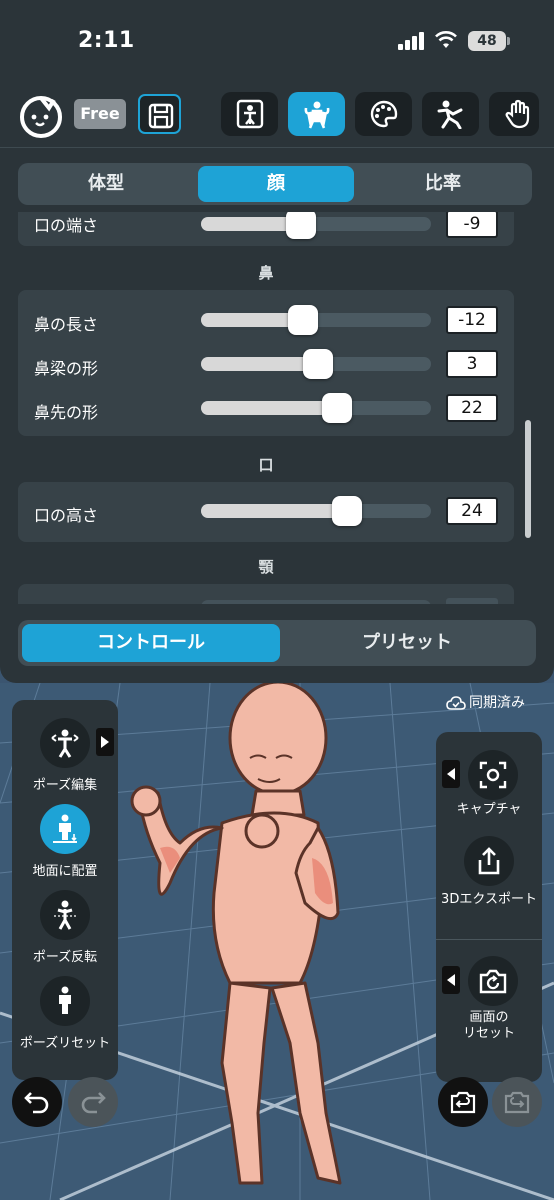 This screenshot has width=554, height=1200. I want to click on body-mode-button, so click(316, 114).